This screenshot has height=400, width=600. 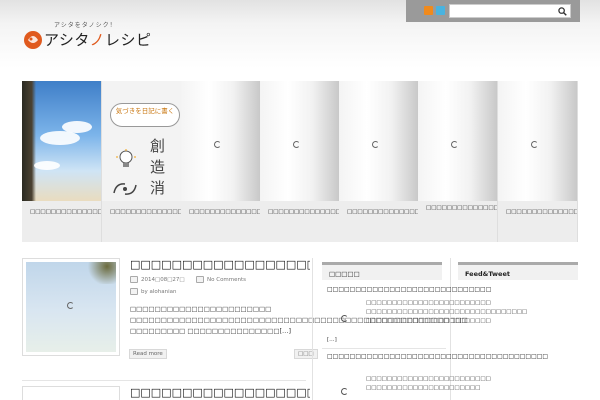 I want to click on utility-bar, so click(x=493, y=11).